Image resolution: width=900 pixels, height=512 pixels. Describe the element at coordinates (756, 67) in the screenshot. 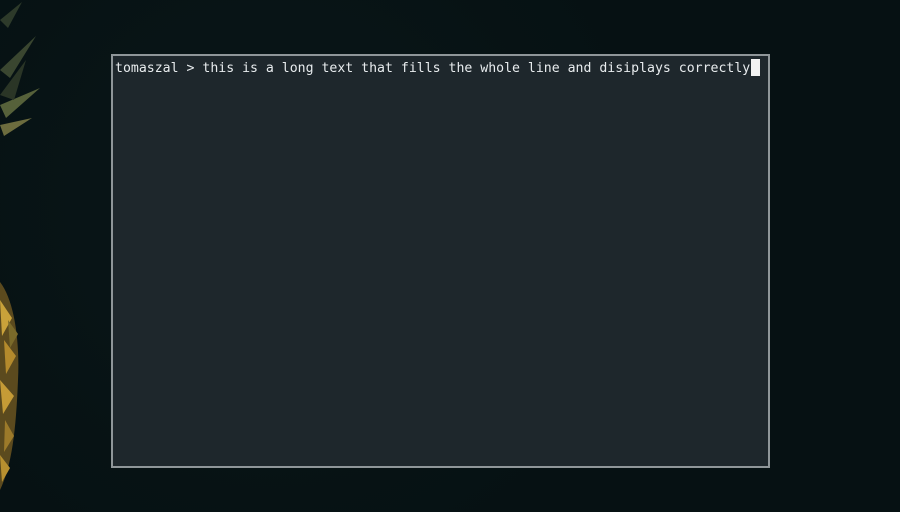

I see `block-cursor-icon` at that location.